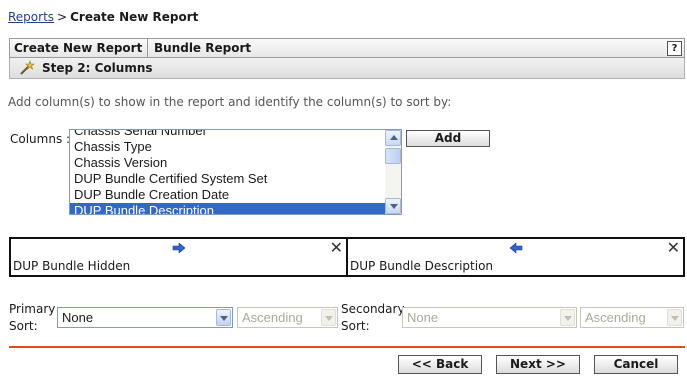 This screenshot has width=687, height=381. Describe the element at coordinates (373, 309) in the screenshot. I see `secondary-sort-label-line1: Secondary` at that location.